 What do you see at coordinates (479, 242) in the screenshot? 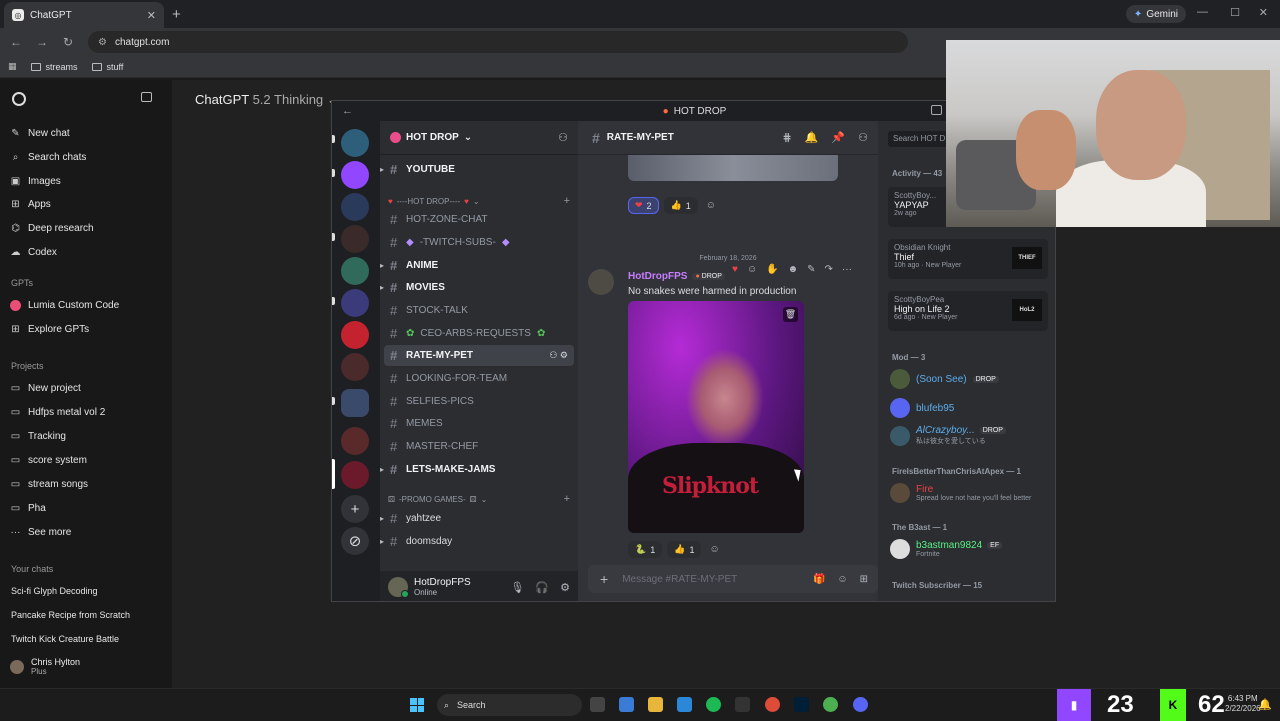
I see `channel-twitch-subs: # ◆ -TWITCH-SUBS- ◆` at bounding box center [479, 242].